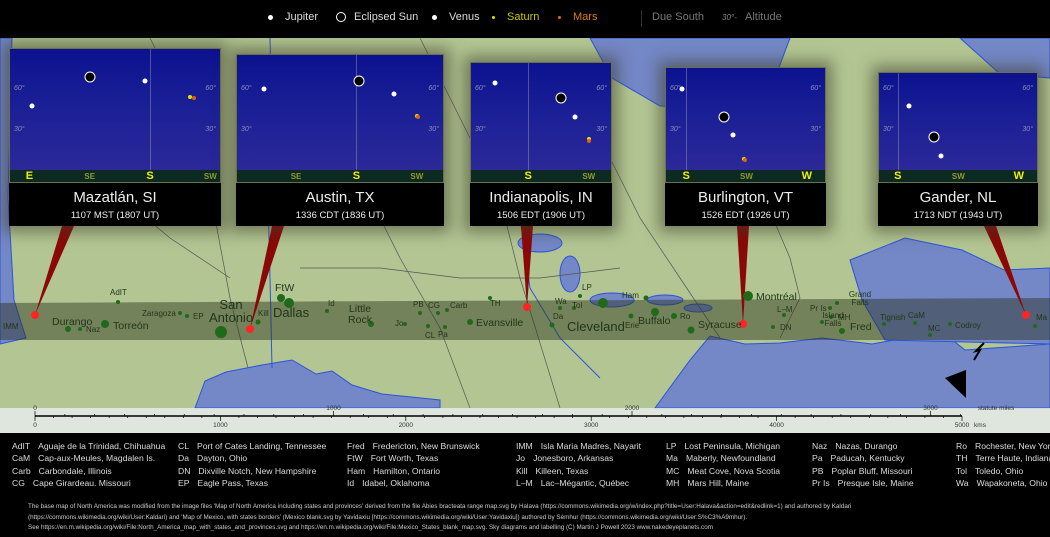 This screenshot has width=1050, height=537. I want to click on city-label: Wa, so click(561, 301).